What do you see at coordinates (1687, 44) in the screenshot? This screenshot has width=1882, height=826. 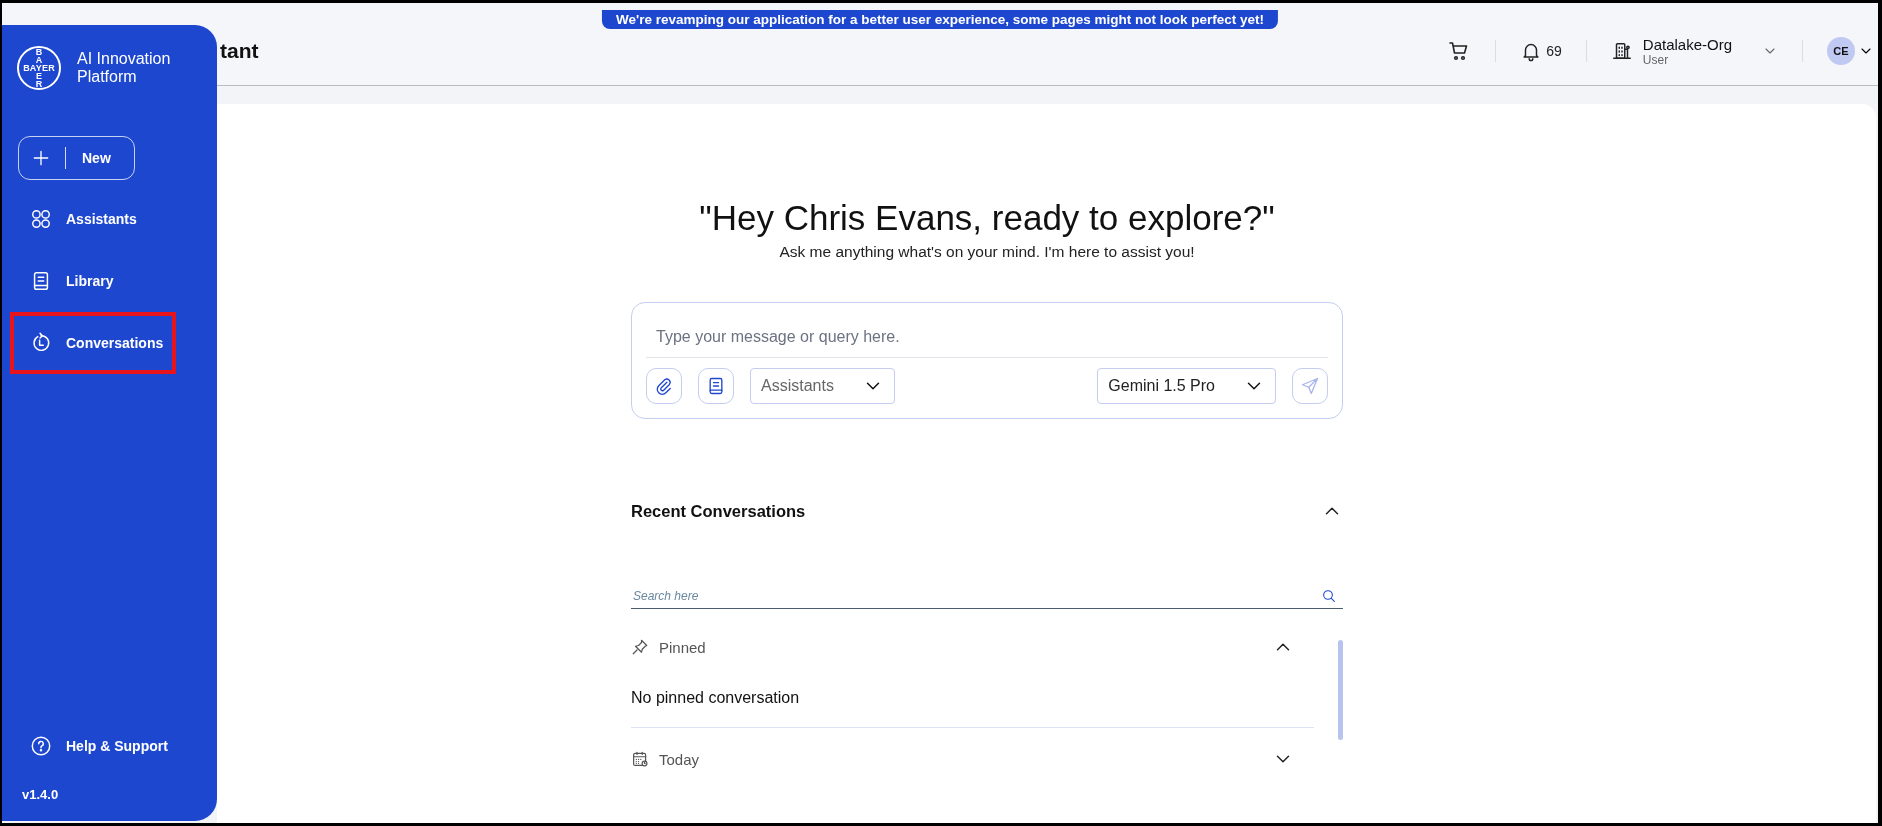 I see `org-name: Datalake-Org` at bounding box center [1687, 44].